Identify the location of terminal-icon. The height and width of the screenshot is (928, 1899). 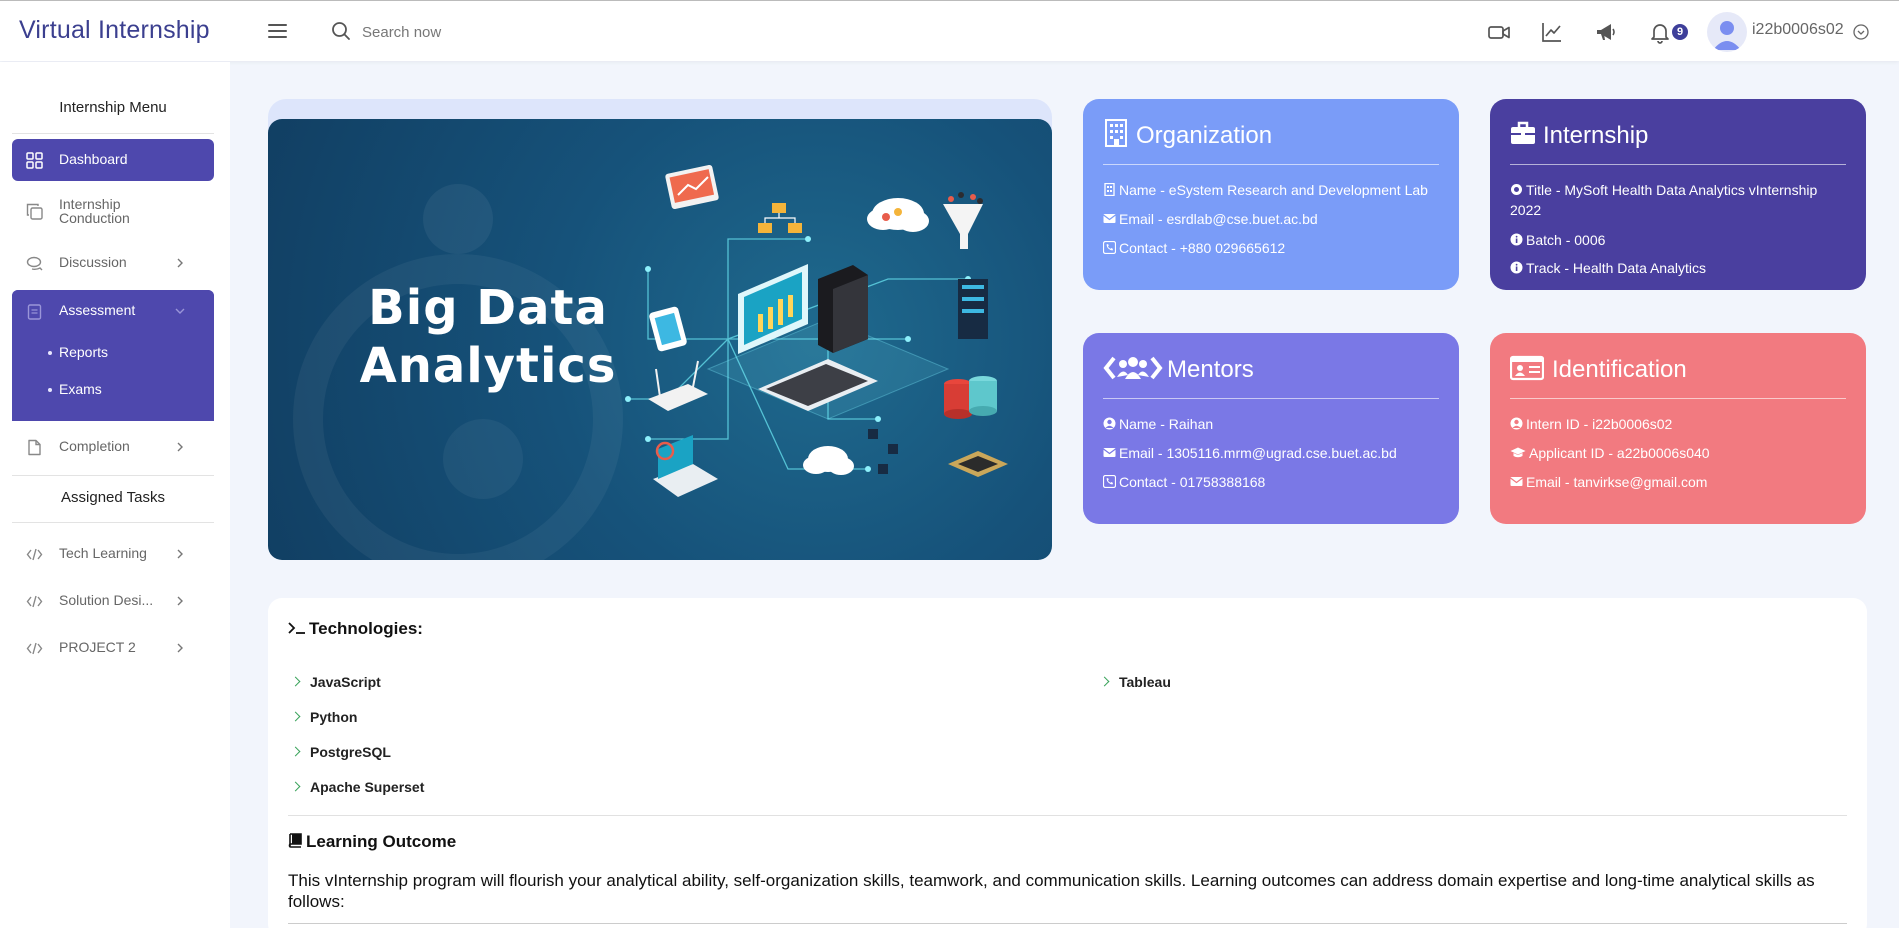
(296, 628).